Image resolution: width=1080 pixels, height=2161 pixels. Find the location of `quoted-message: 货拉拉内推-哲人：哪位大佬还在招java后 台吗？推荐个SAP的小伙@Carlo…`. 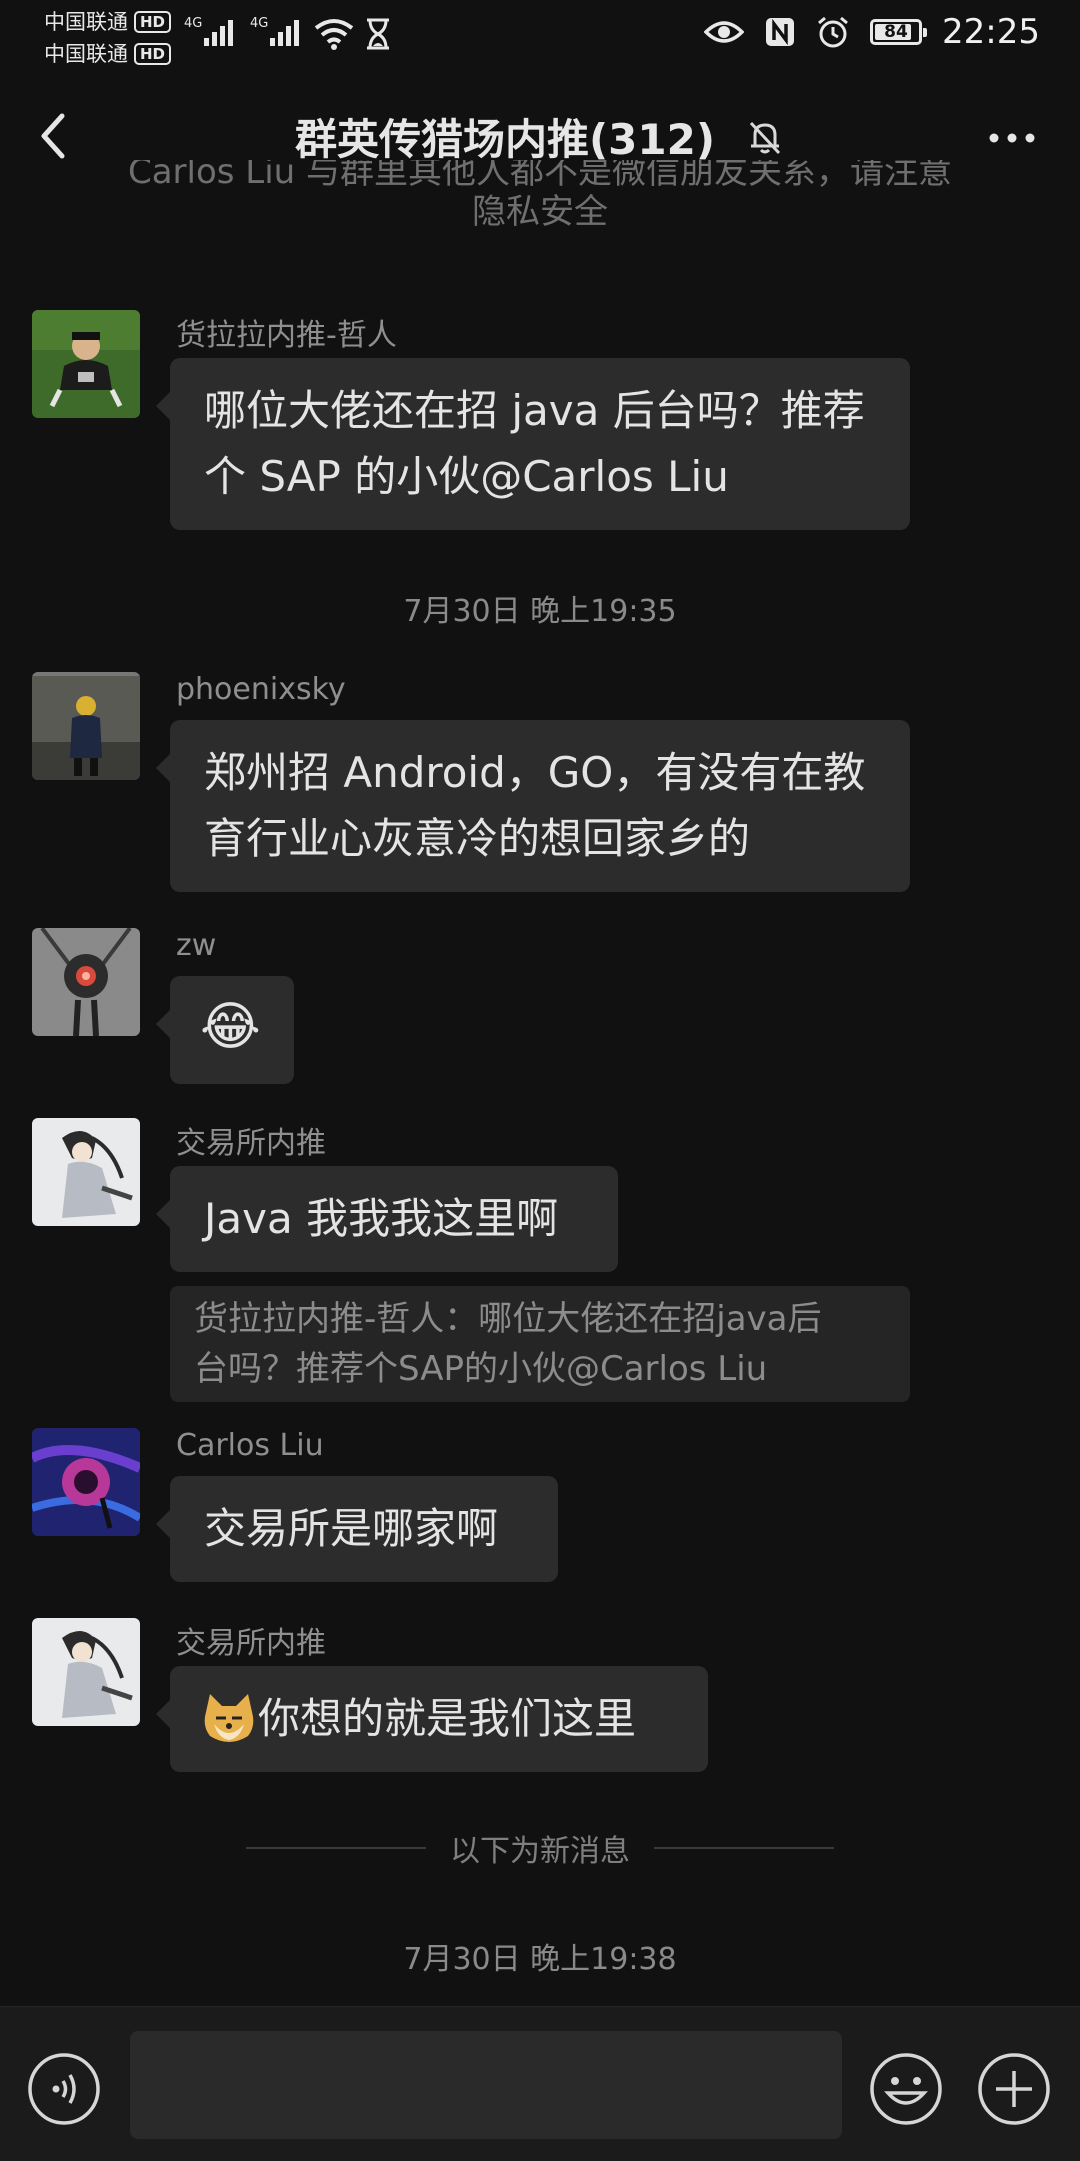

quoted-message: 货拉拉内推-哲人：哪位大佬还在招java后 台吗？推荐个SAP的小伙@Carlo… is located at coordinates (540, 1344).